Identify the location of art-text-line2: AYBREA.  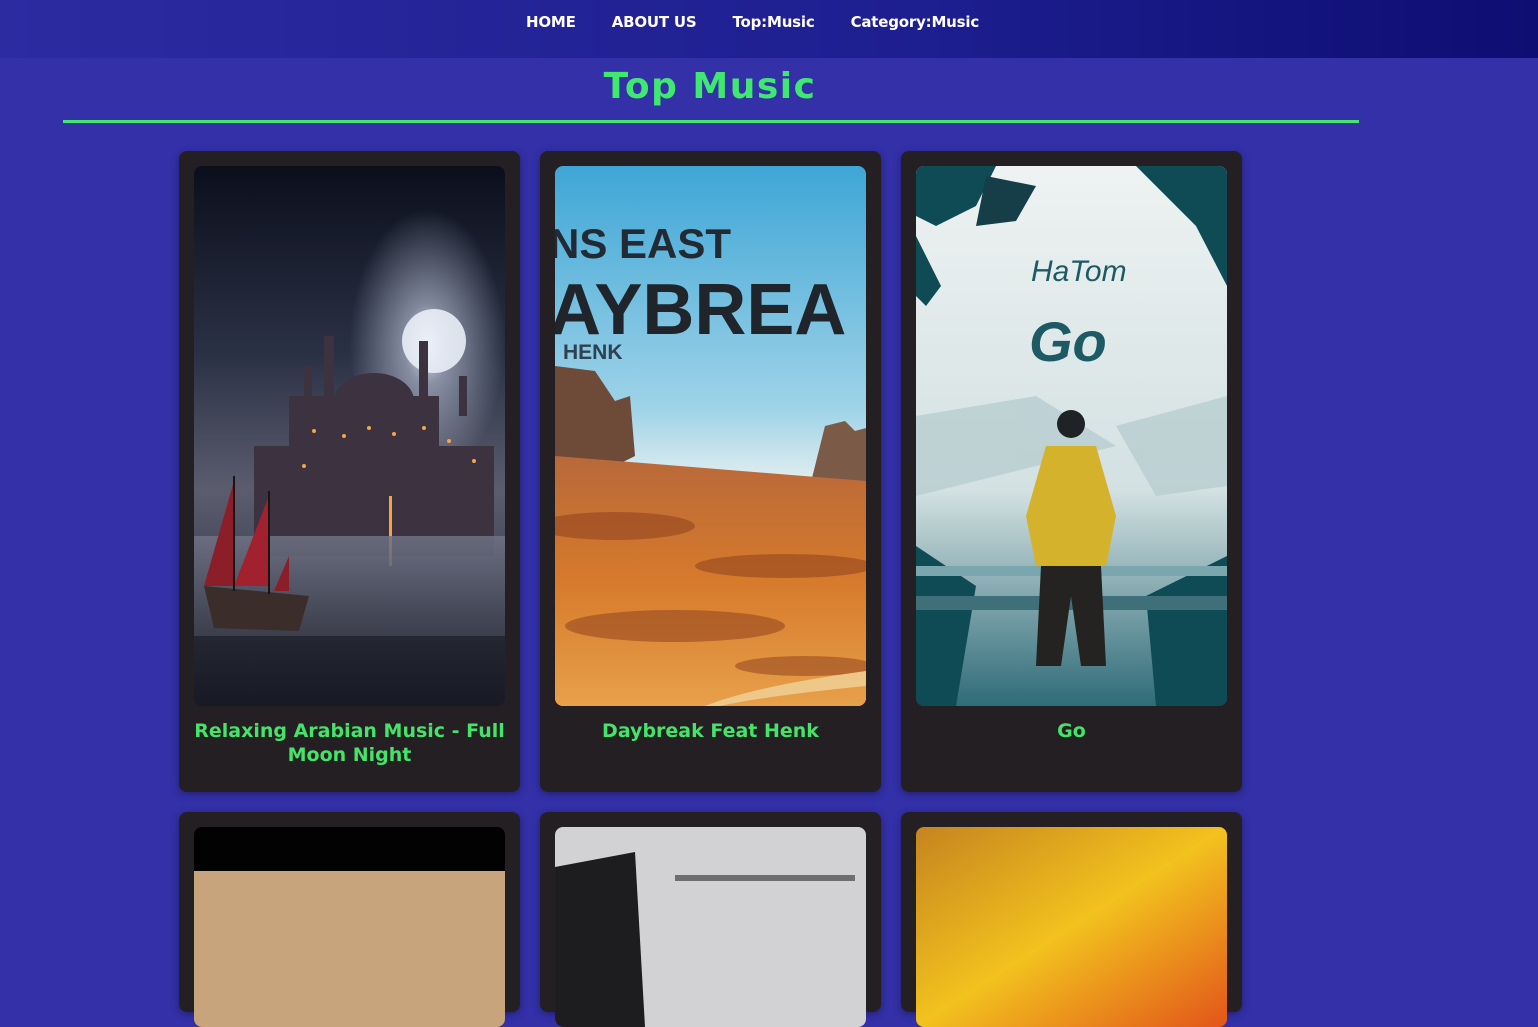
(700, 310).